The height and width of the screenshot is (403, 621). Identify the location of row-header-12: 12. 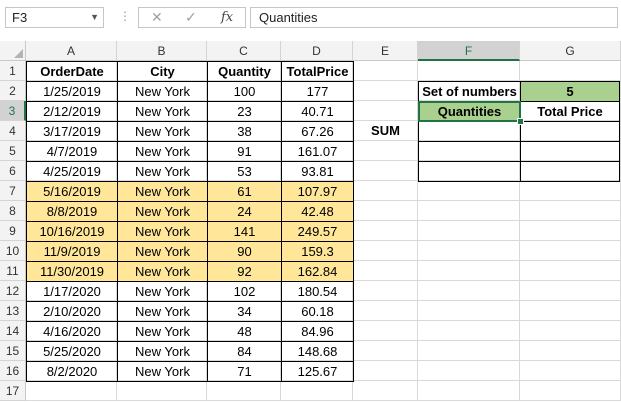
(13, 291).